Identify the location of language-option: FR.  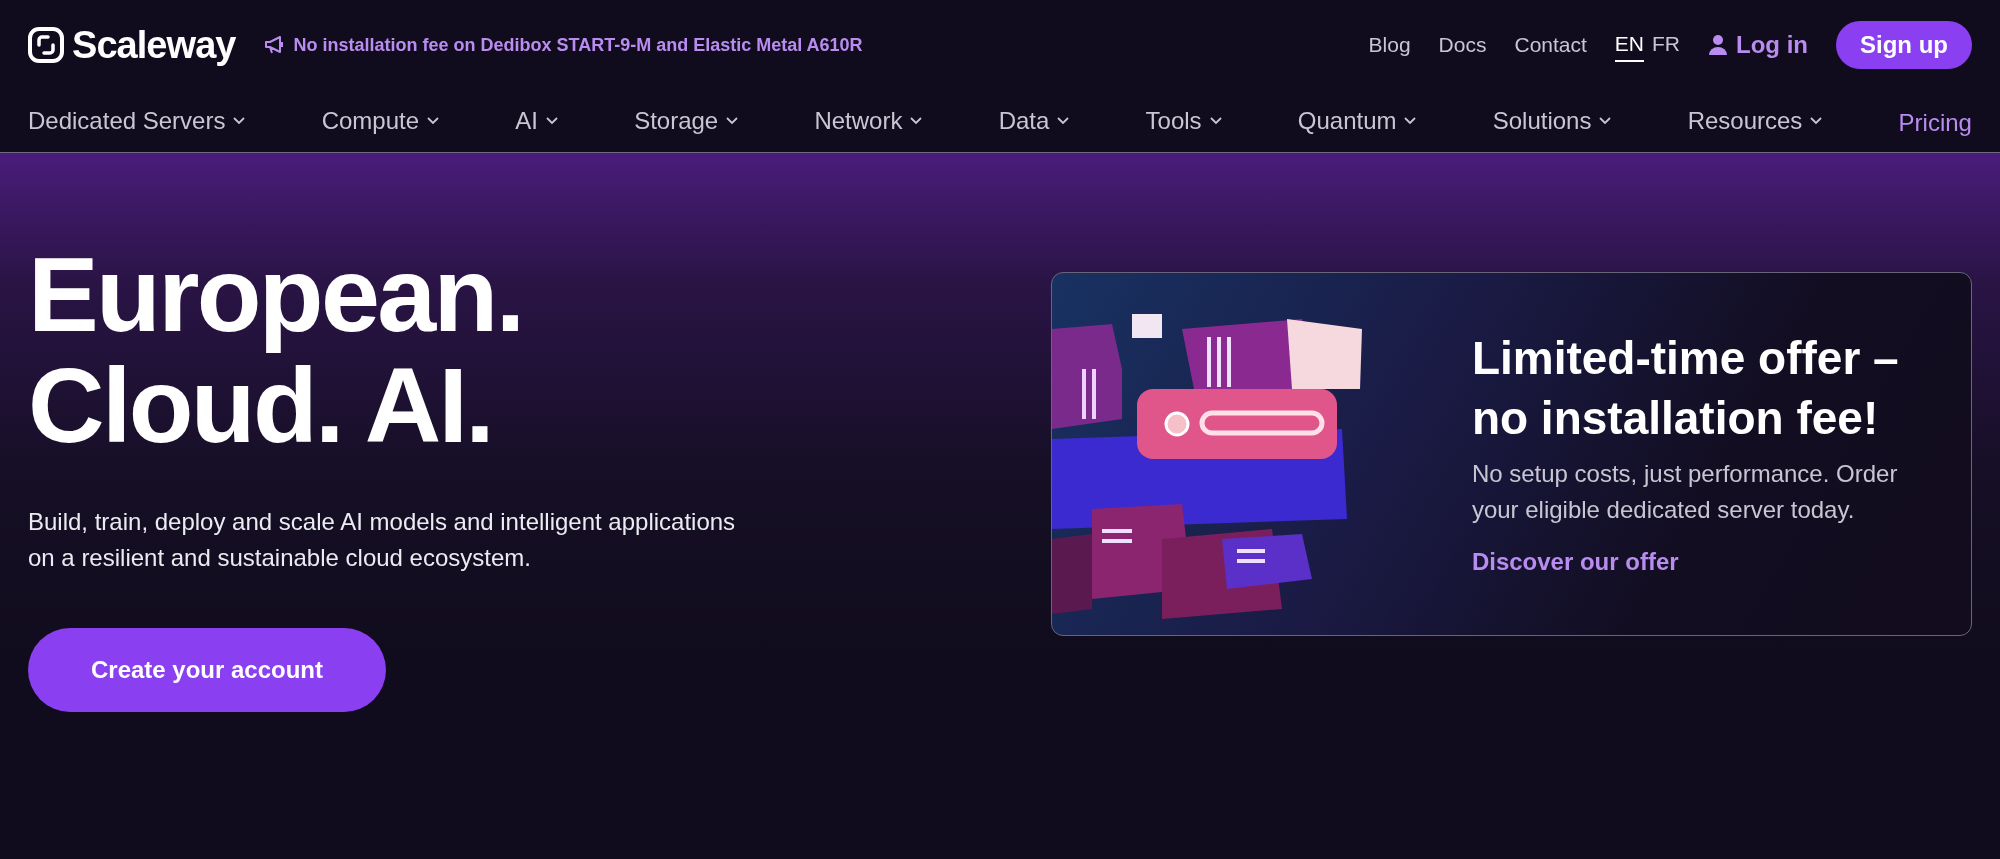
(1666, 45).